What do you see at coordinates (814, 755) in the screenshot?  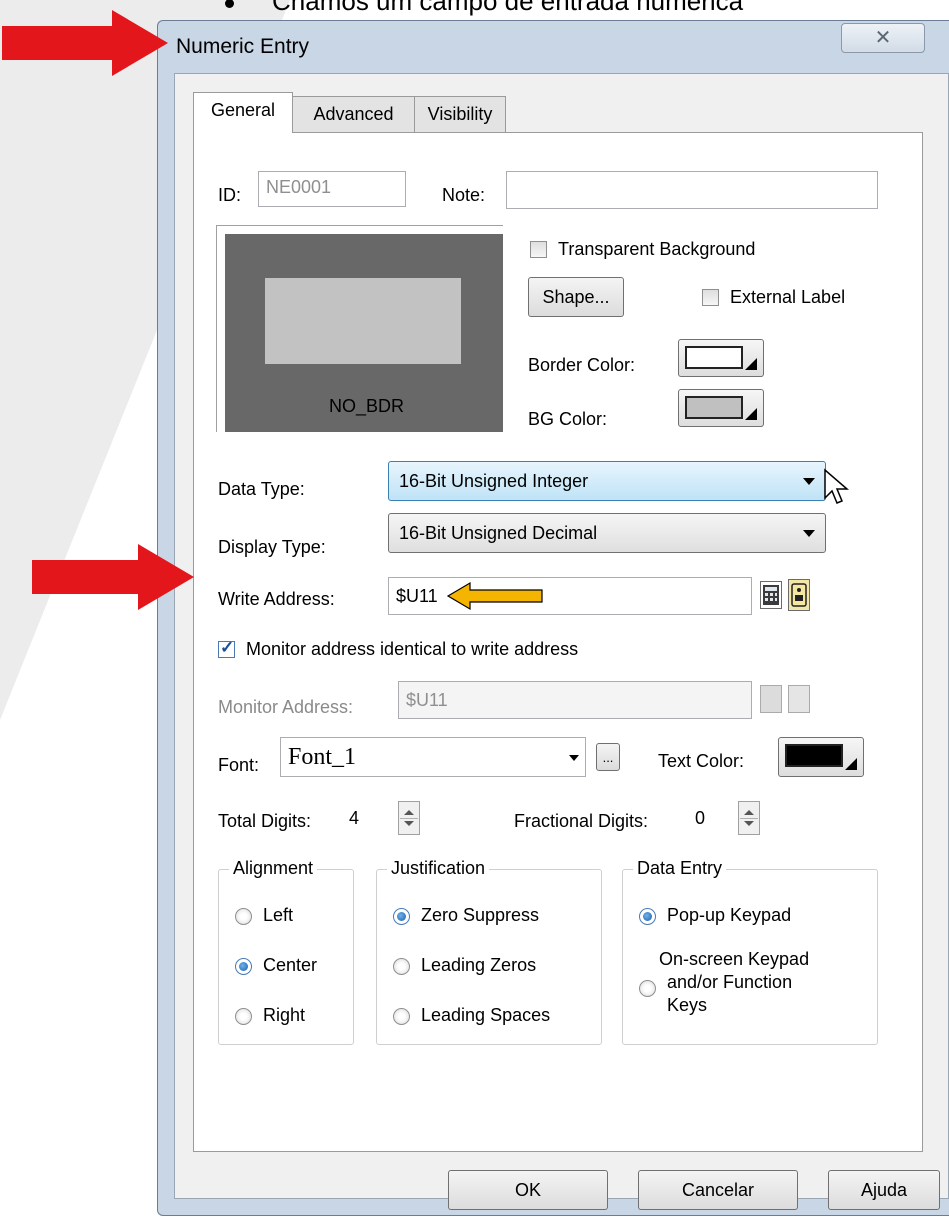 I see `text-color-swatch` at bounding box center [814, 755].